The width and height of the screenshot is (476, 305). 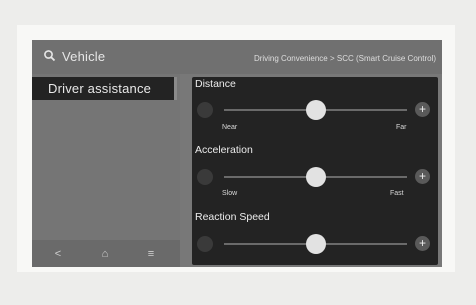 I want to click on acceleration-increase-button: +, so click(x=422, y=176).